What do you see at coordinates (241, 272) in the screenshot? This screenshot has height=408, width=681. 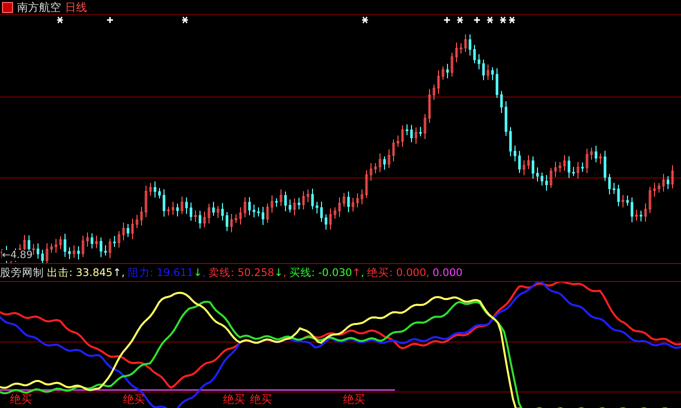 I see `indicator-reading: 卖线: 50.258` at bounding box center [241, 272].